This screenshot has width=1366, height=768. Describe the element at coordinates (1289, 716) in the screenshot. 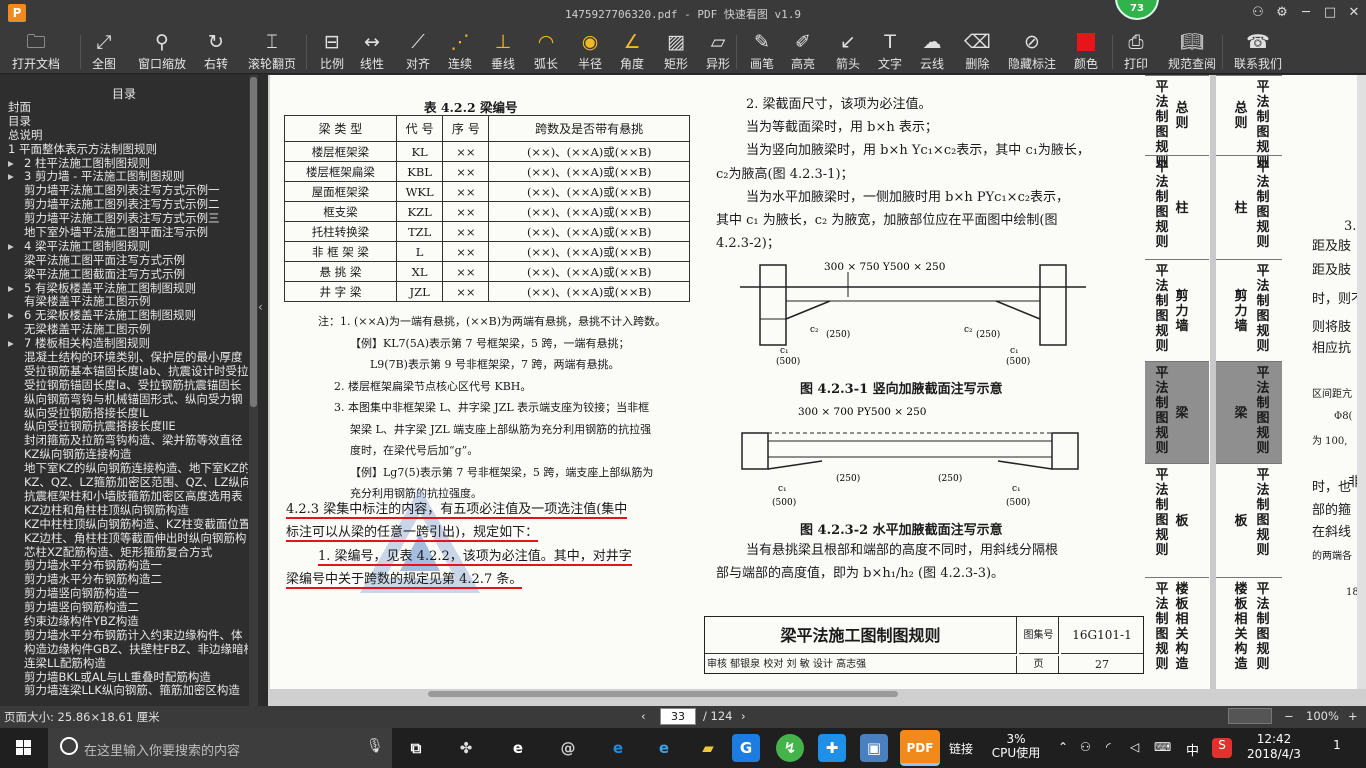

I see `zoom-out-button: −` at that location.